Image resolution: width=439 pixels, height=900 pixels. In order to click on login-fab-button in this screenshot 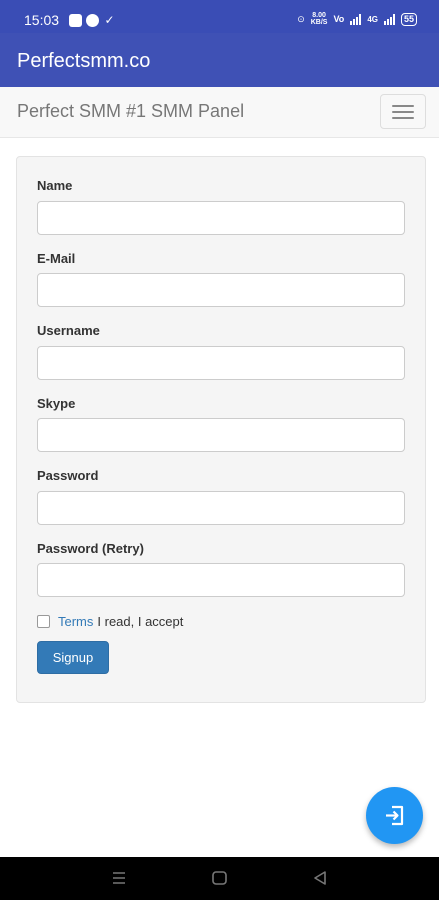, I will do `click(394, 815)`.